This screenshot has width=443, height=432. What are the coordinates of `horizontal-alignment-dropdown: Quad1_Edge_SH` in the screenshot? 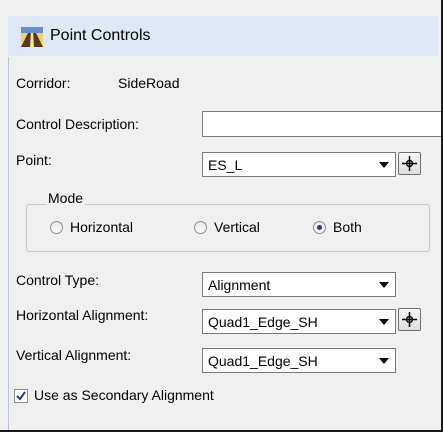 It's located at (299, 321).